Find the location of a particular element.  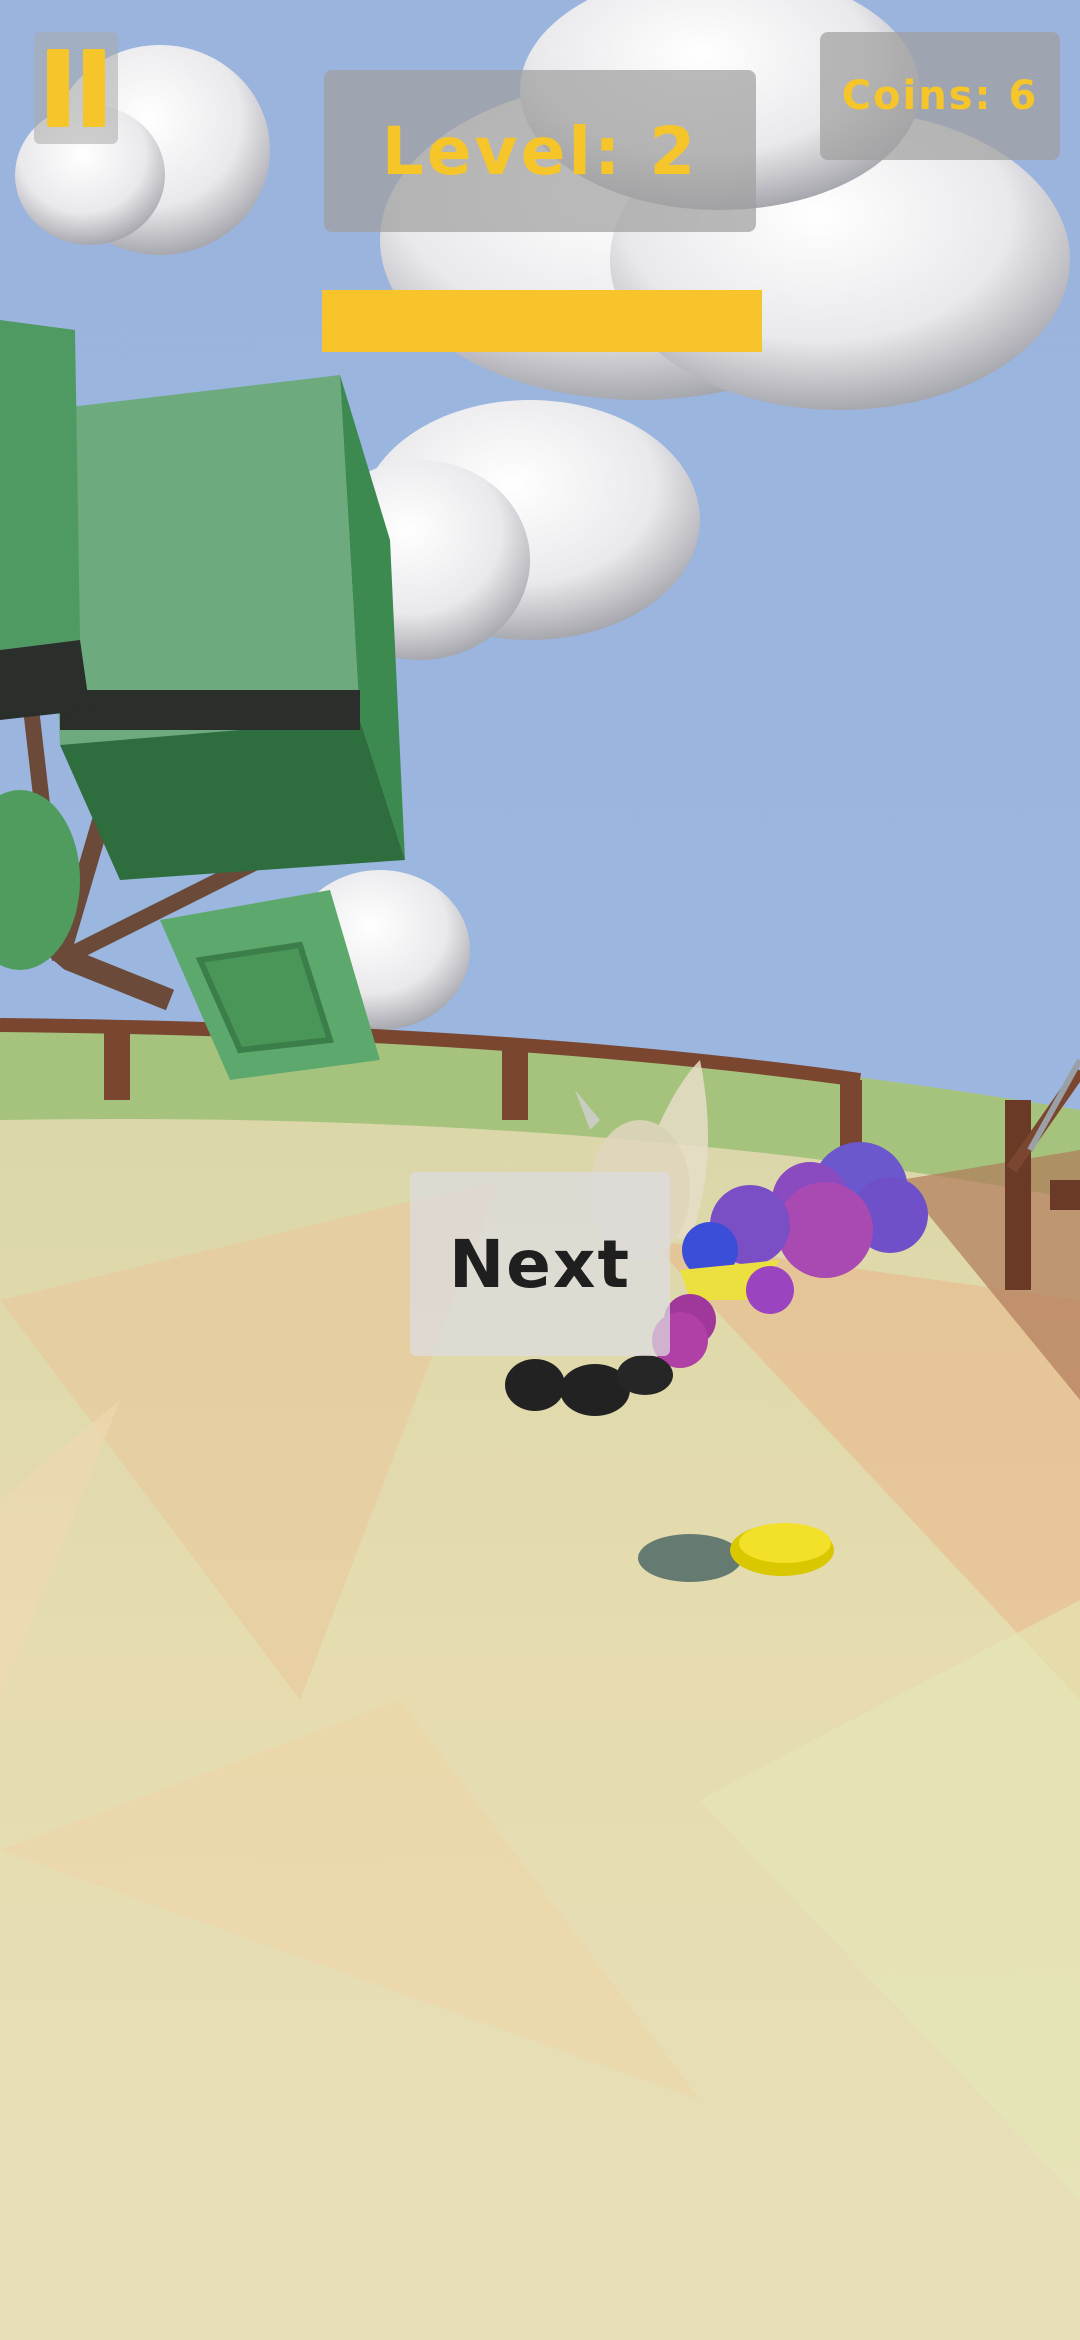

level-text: Level: 2 is located at coordinates (540, 151).